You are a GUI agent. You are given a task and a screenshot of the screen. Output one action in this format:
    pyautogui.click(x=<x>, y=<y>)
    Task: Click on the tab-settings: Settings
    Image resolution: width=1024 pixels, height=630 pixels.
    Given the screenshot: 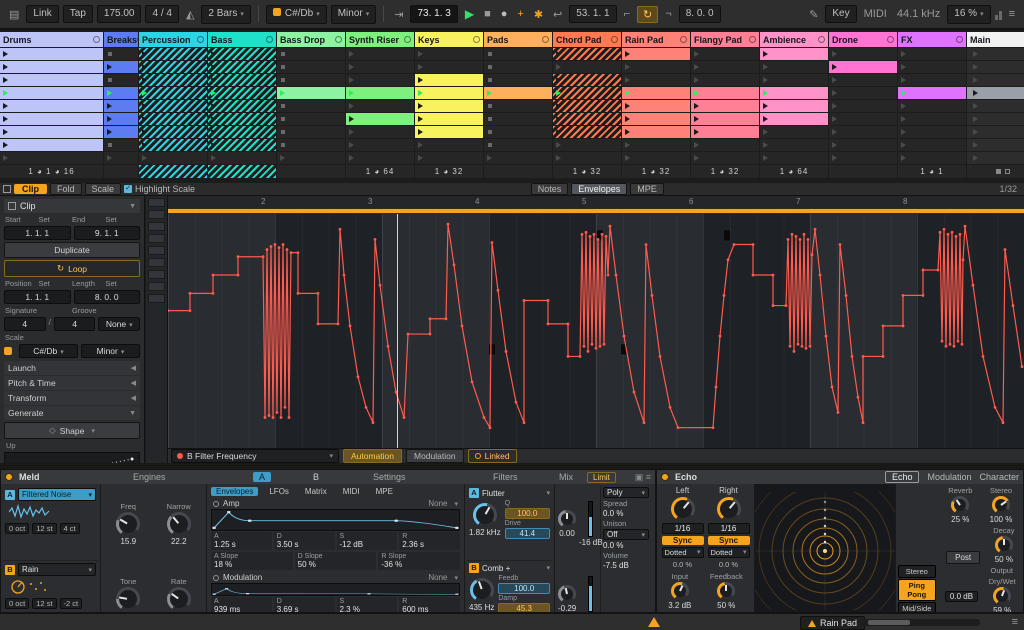 What is the action you would take?
    pyautogui.click(x=389, y=477)
    